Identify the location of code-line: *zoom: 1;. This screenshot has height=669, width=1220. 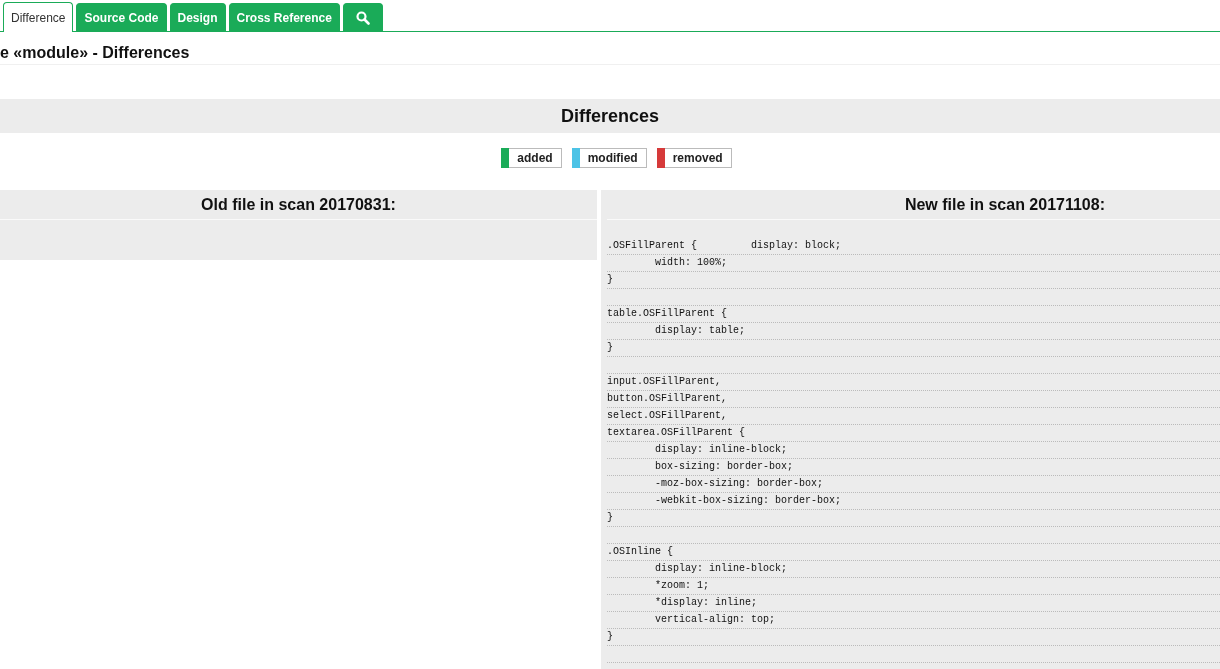
(913, 586).